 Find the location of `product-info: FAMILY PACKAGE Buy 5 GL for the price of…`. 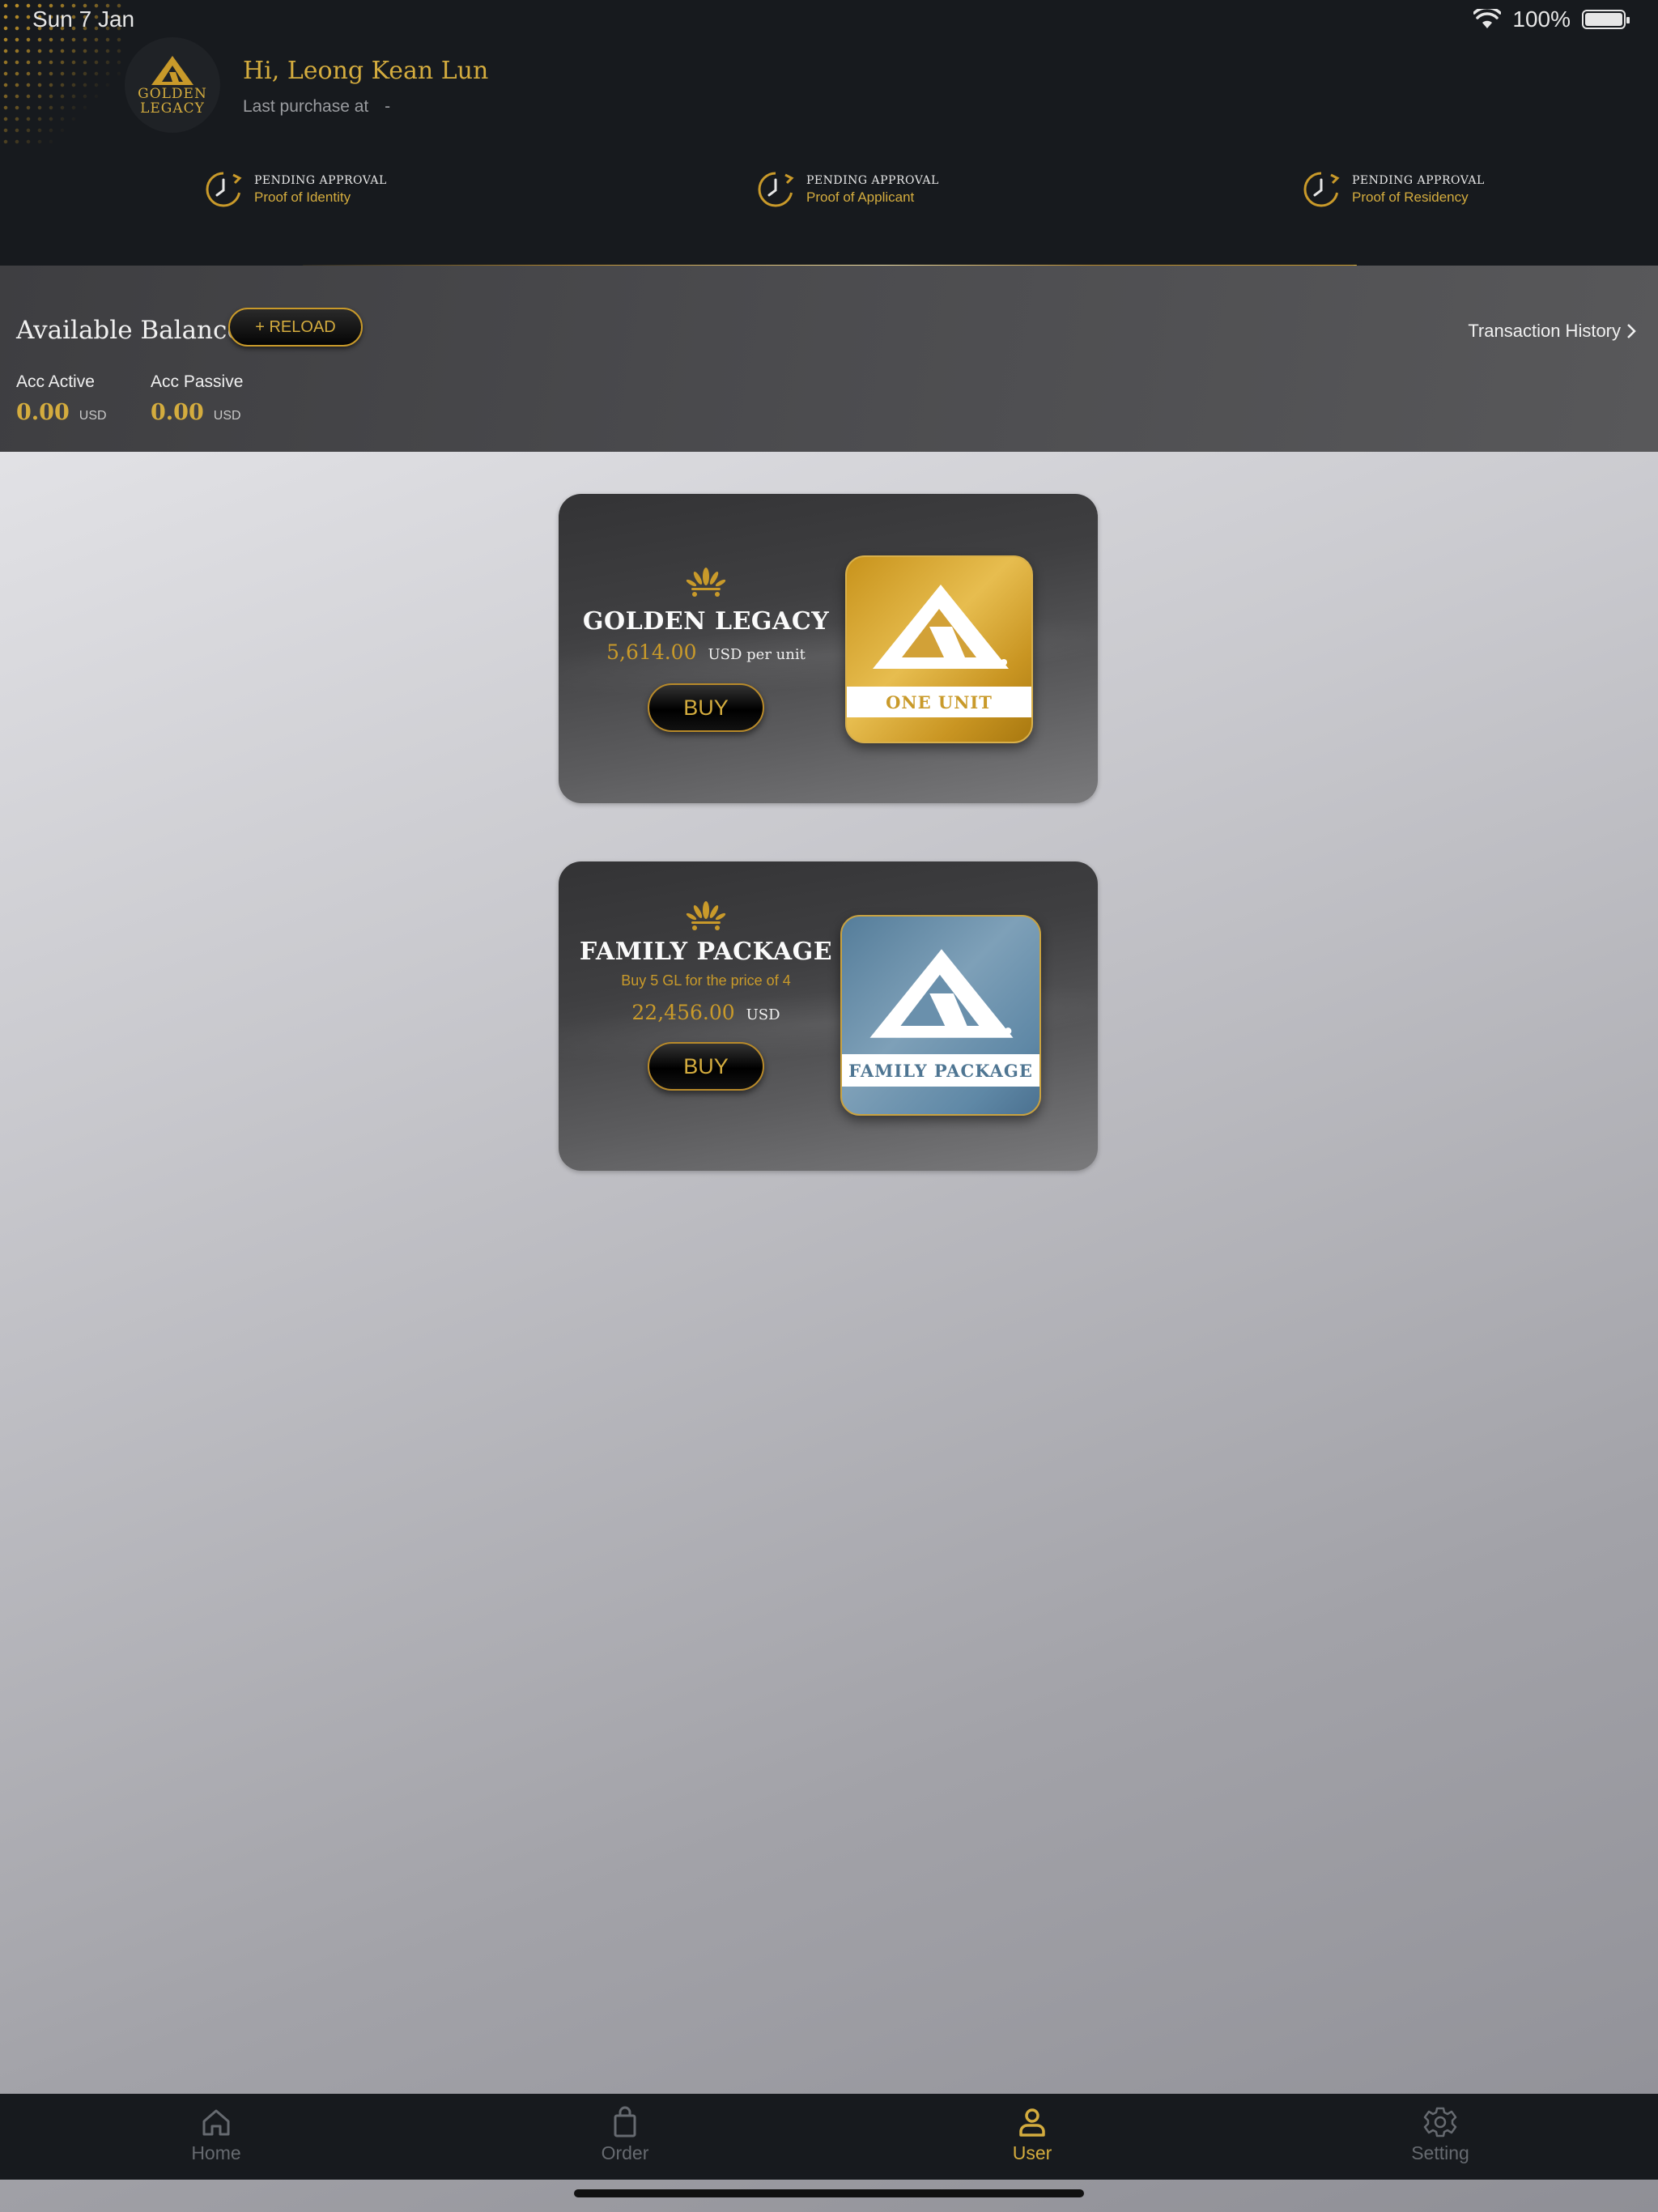

product-info: FAMILY PACKAGE Buy 5 GL for the price of… is located at coordinates (706, 1016).